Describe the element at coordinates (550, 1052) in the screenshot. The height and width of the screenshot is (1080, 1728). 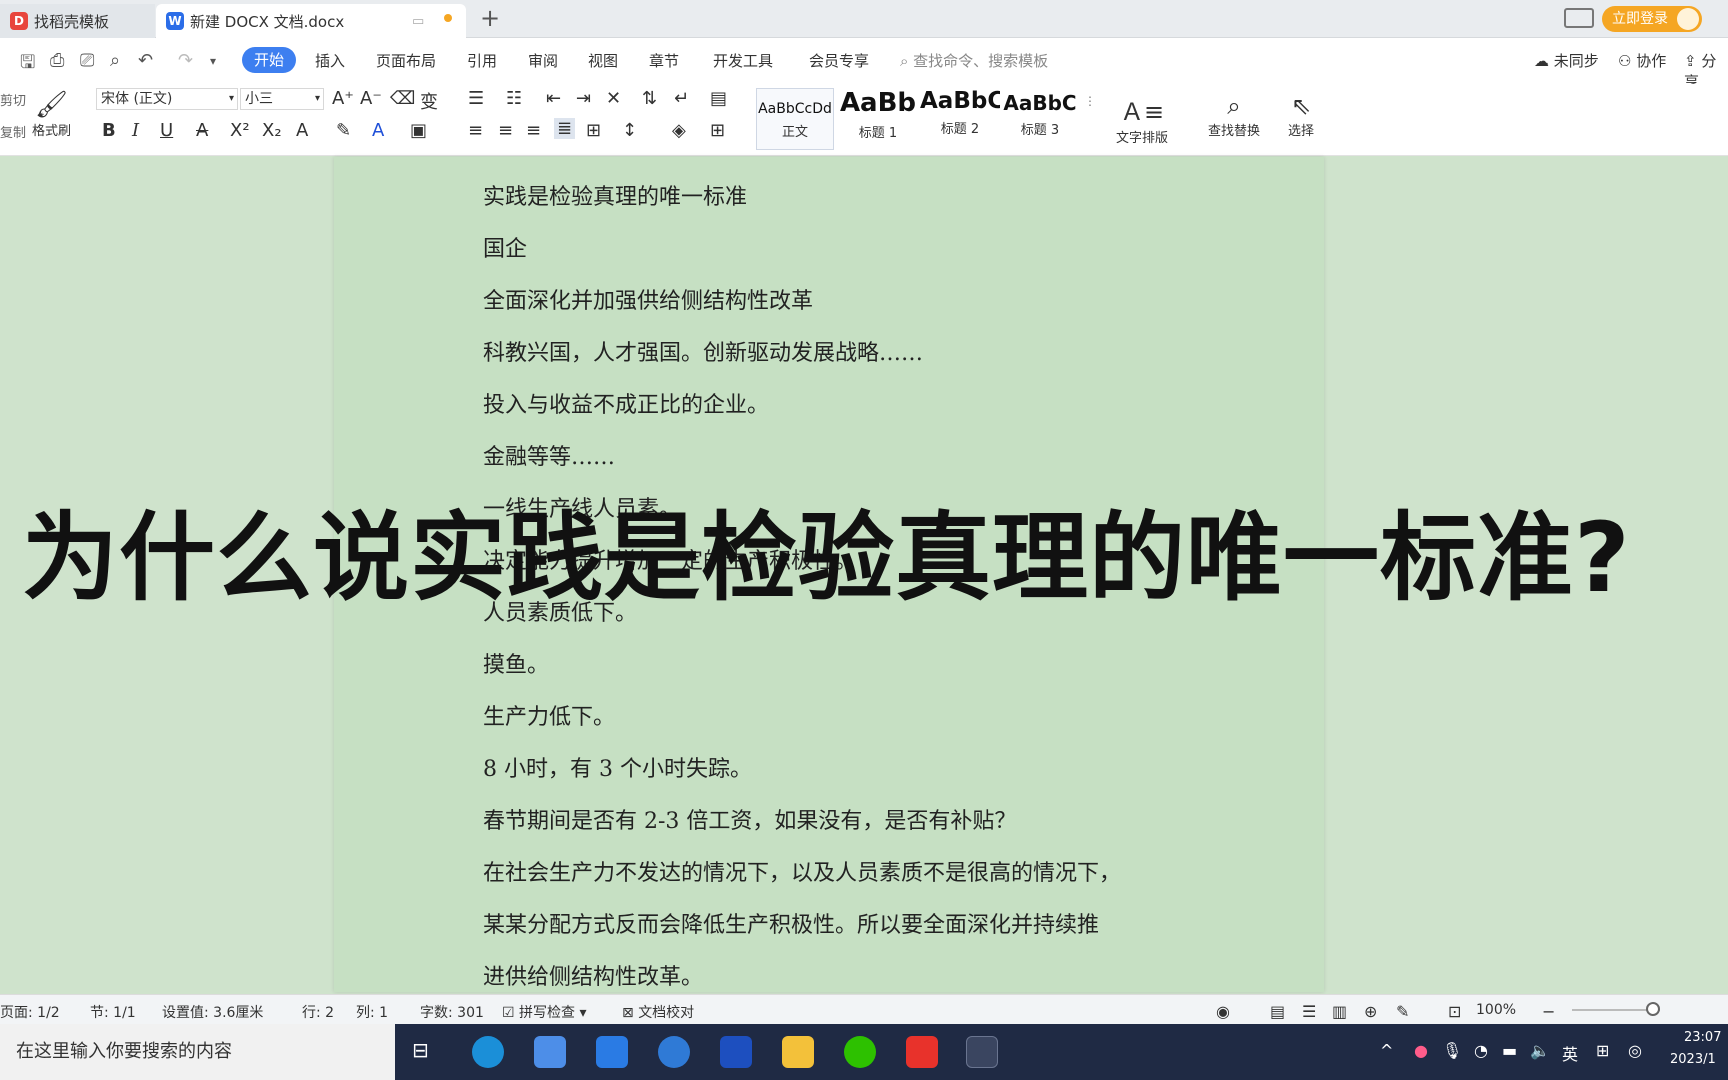
I see `store-icon` at that location.